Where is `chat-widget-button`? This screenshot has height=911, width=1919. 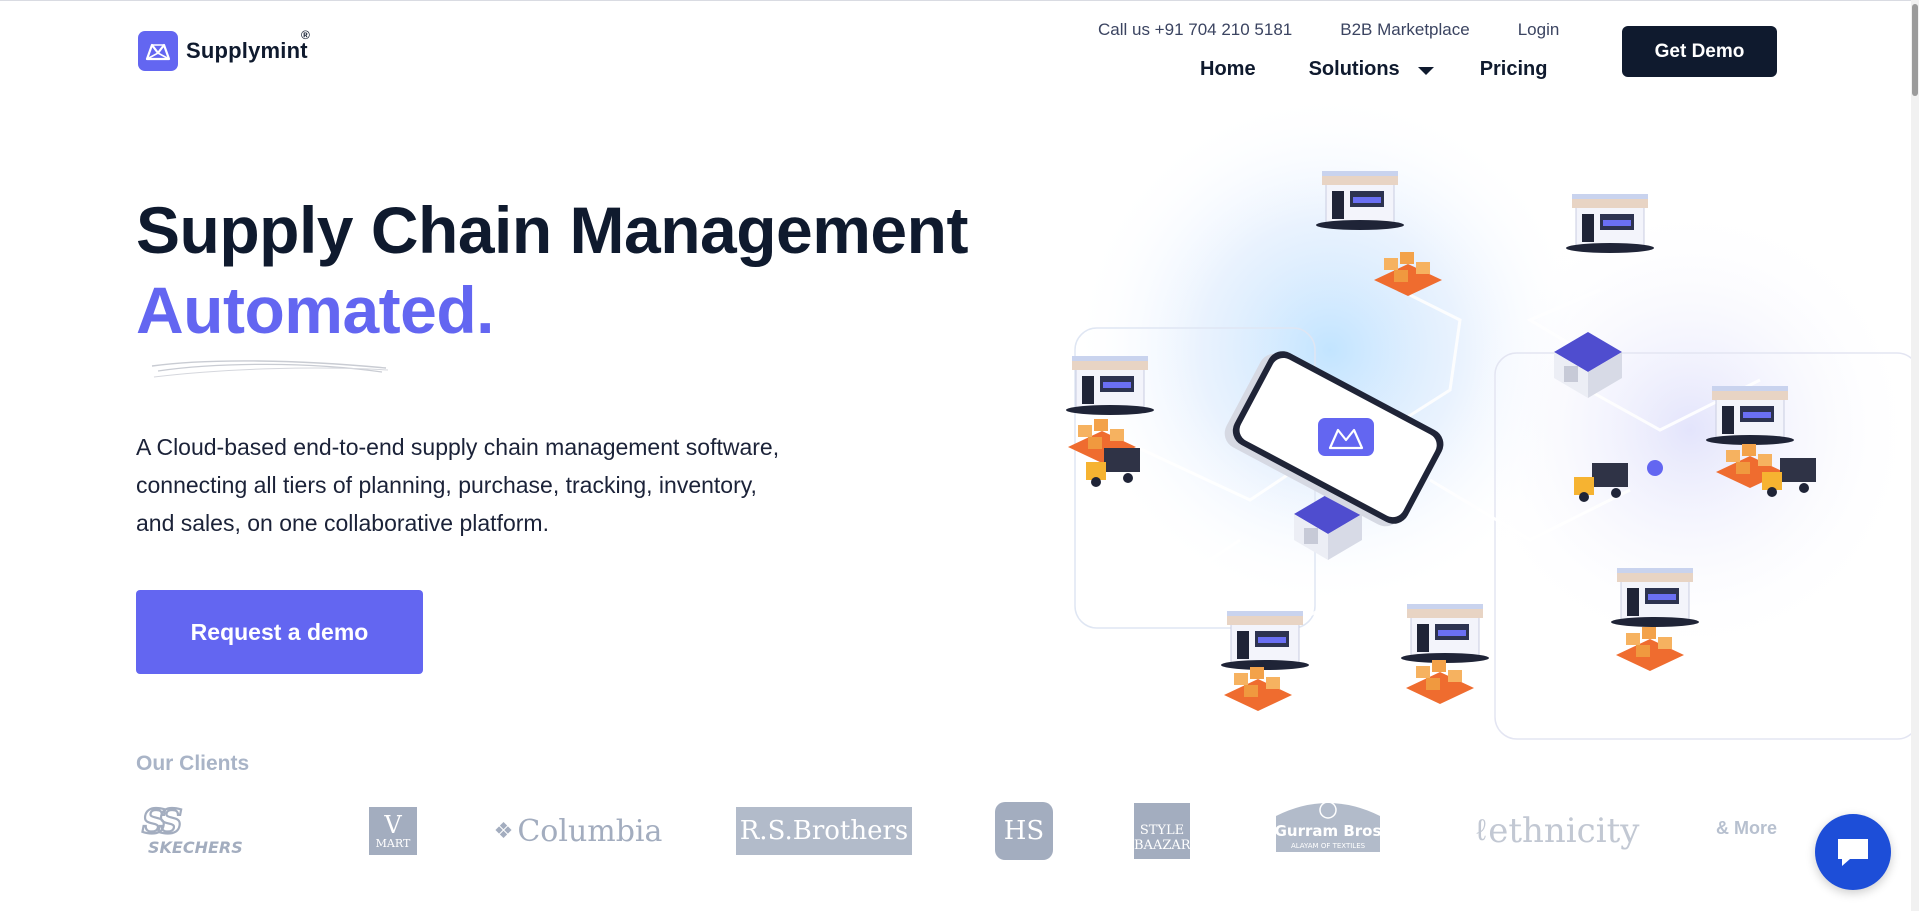
chat-widget-button is located at coordinates (1853, 852).